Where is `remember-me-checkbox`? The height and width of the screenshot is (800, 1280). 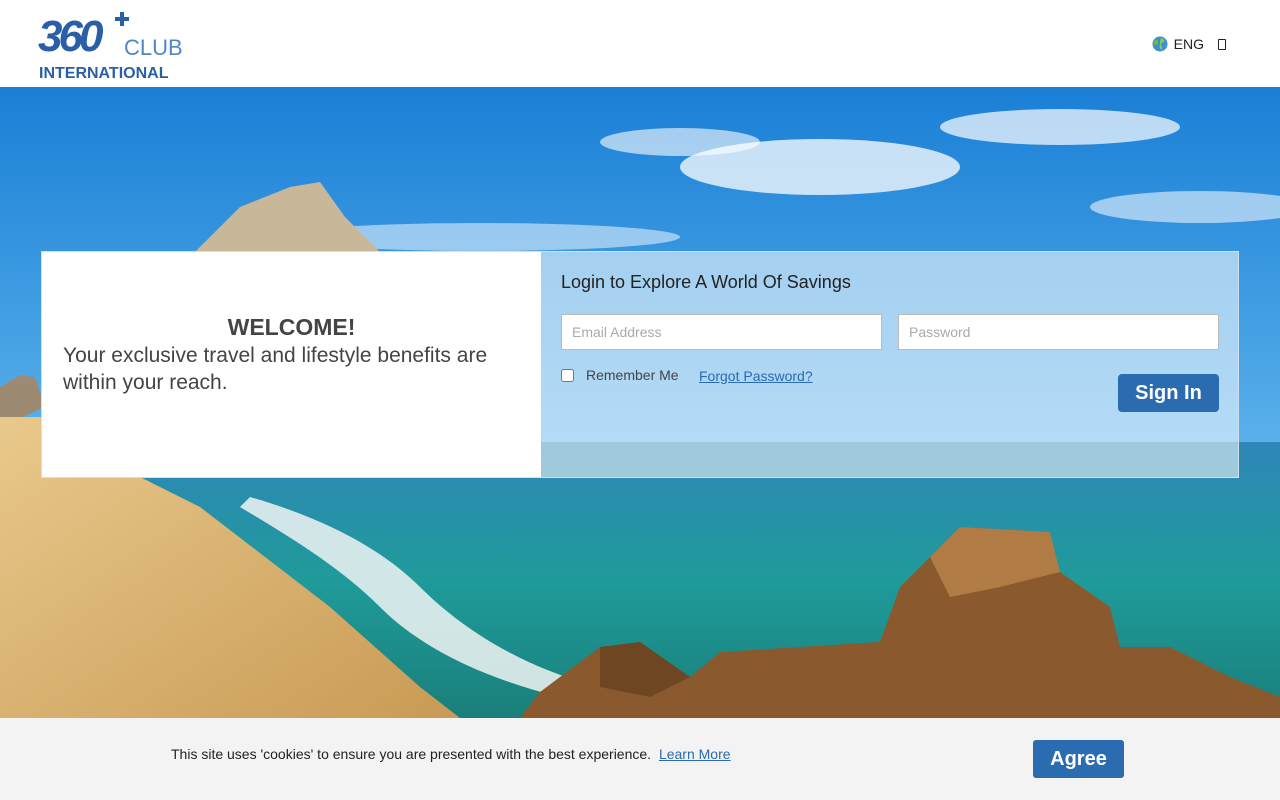 remember-me-checkbox is located at coordinates (567, 375).